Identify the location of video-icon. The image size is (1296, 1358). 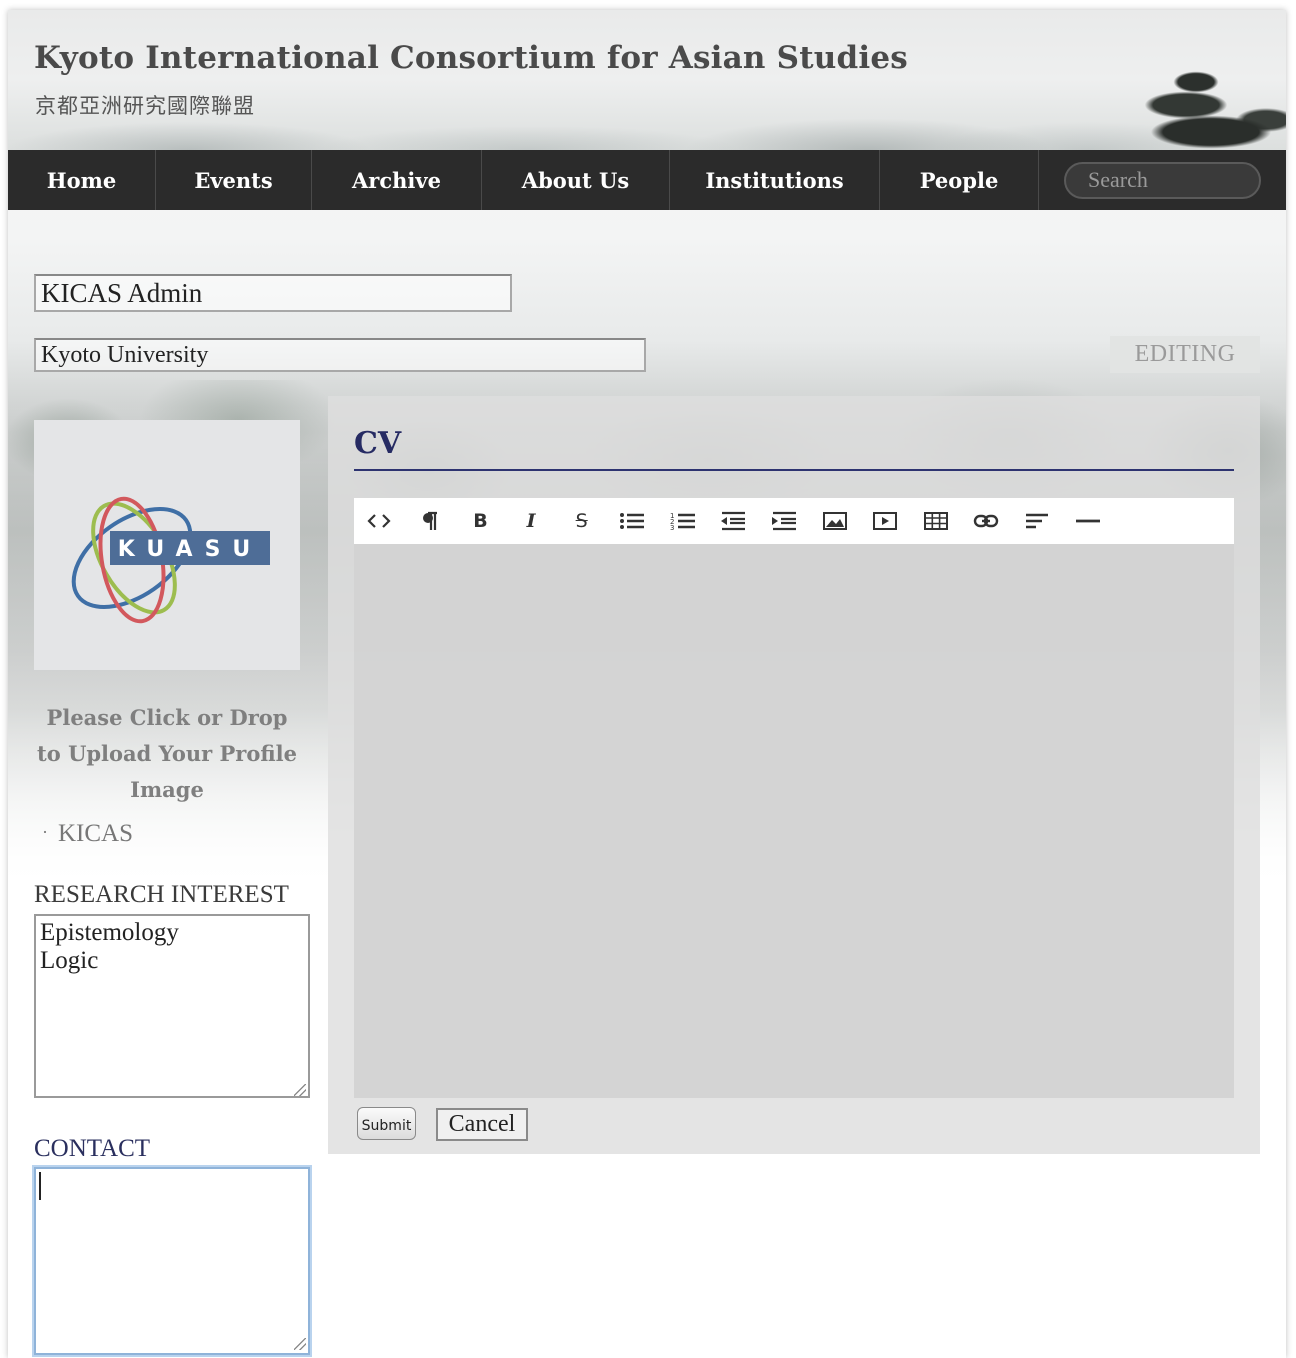
(885, 521).